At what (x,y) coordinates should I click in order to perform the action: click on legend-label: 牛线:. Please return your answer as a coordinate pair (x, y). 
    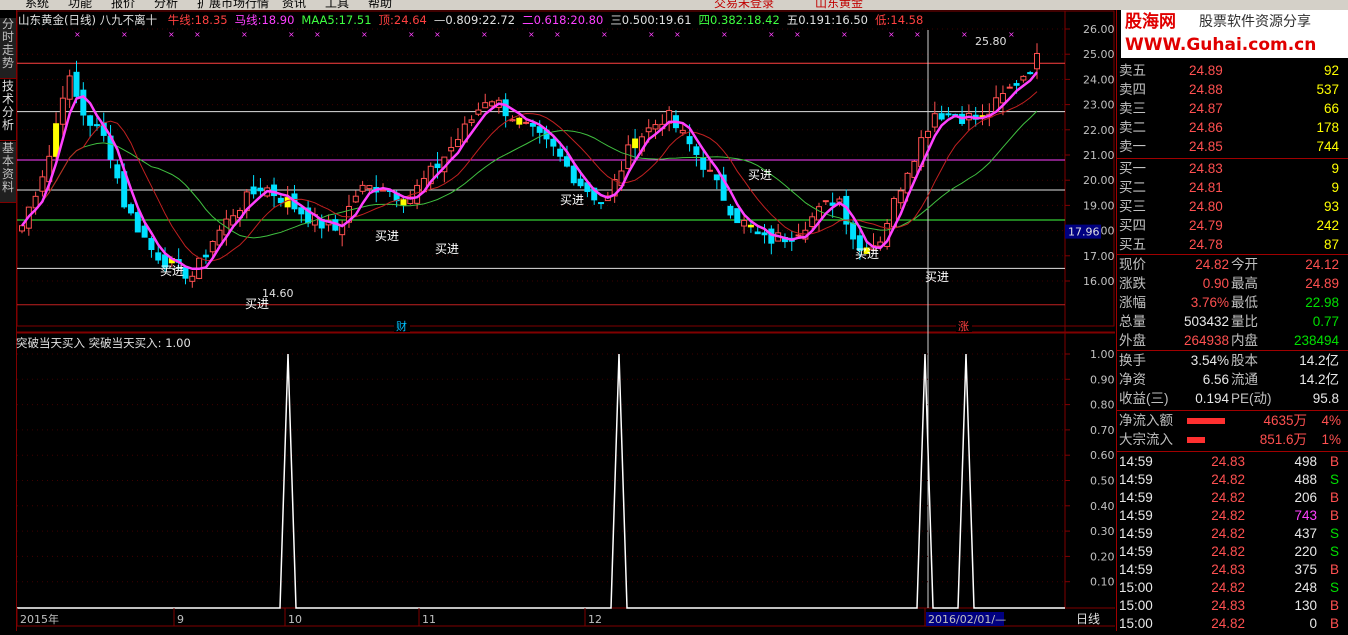
    Looking at the image, I should click on (181, 20).